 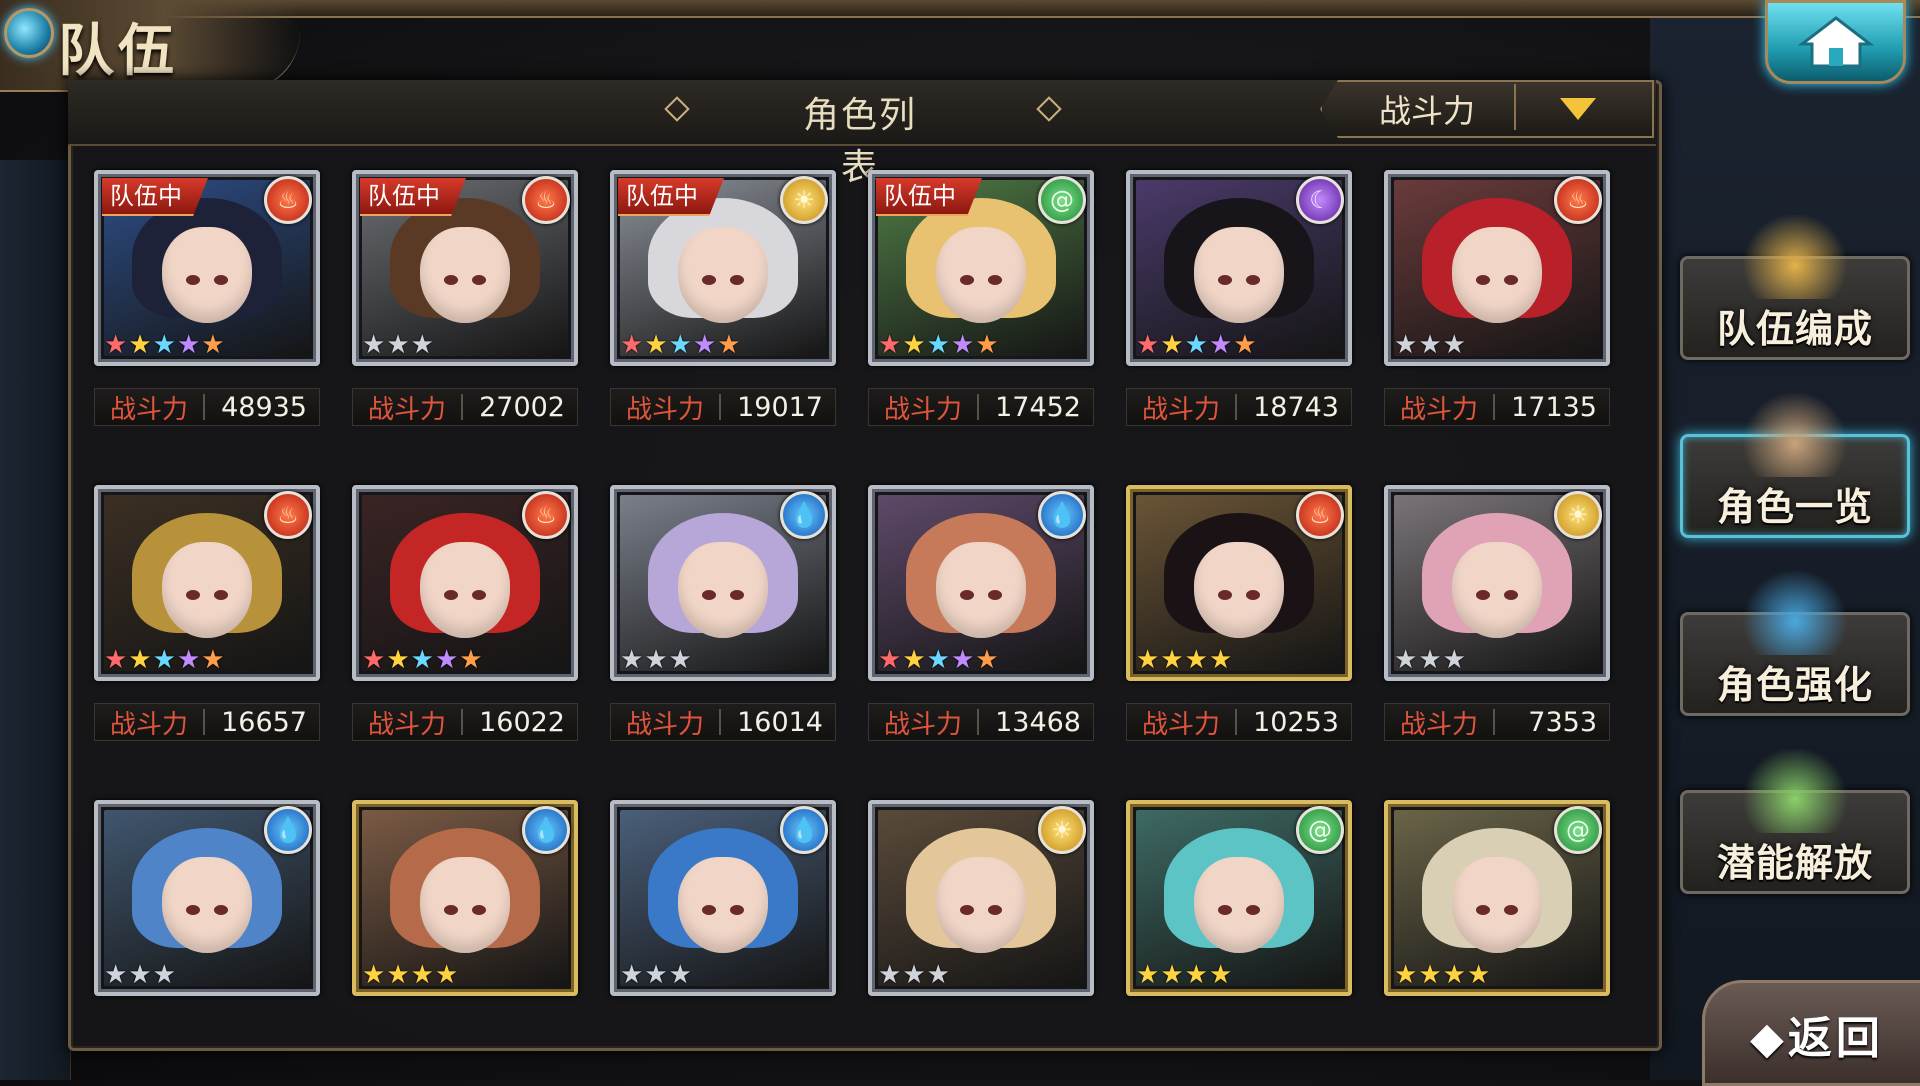 What do you see at coordinates (1438, 409) in the screenshot?
I see `power-label: 战斗力` at bounding box center [1438, 409].